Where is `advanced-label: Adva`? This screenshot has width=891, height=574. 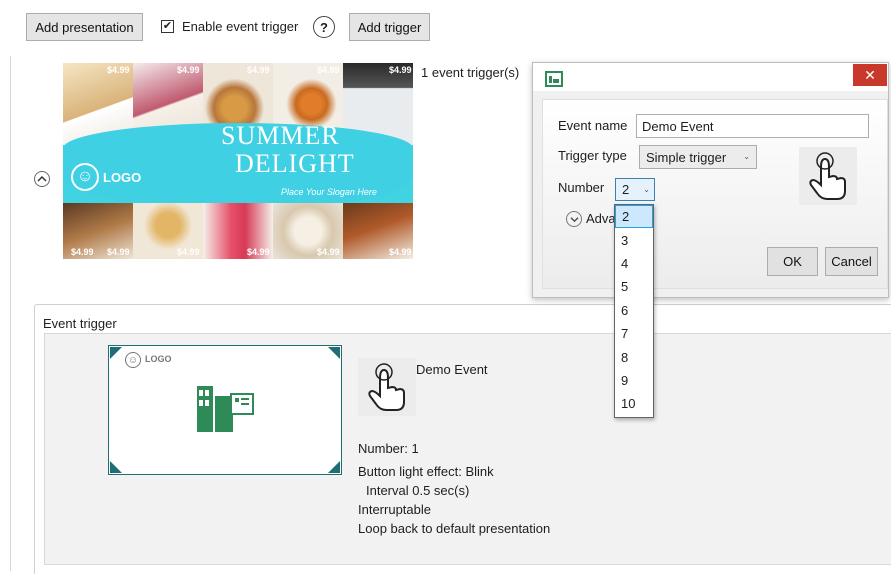
advanced-label: Adva is located at coordinates (601, 218).